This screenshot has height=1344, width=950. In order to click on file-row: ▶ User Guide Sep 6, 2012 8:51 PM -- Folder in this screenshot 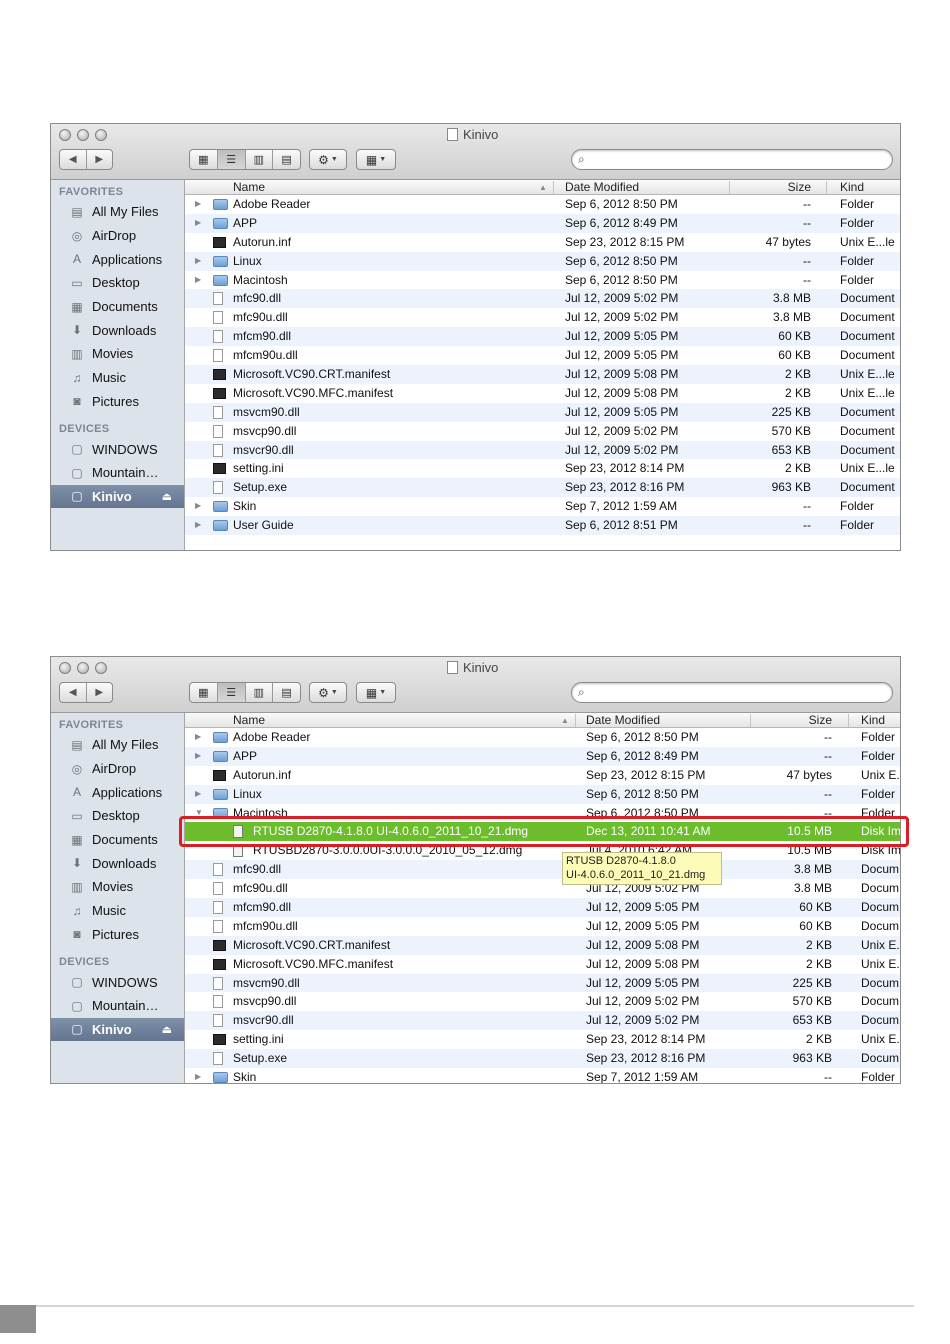, I will do `click(542, 526)`.